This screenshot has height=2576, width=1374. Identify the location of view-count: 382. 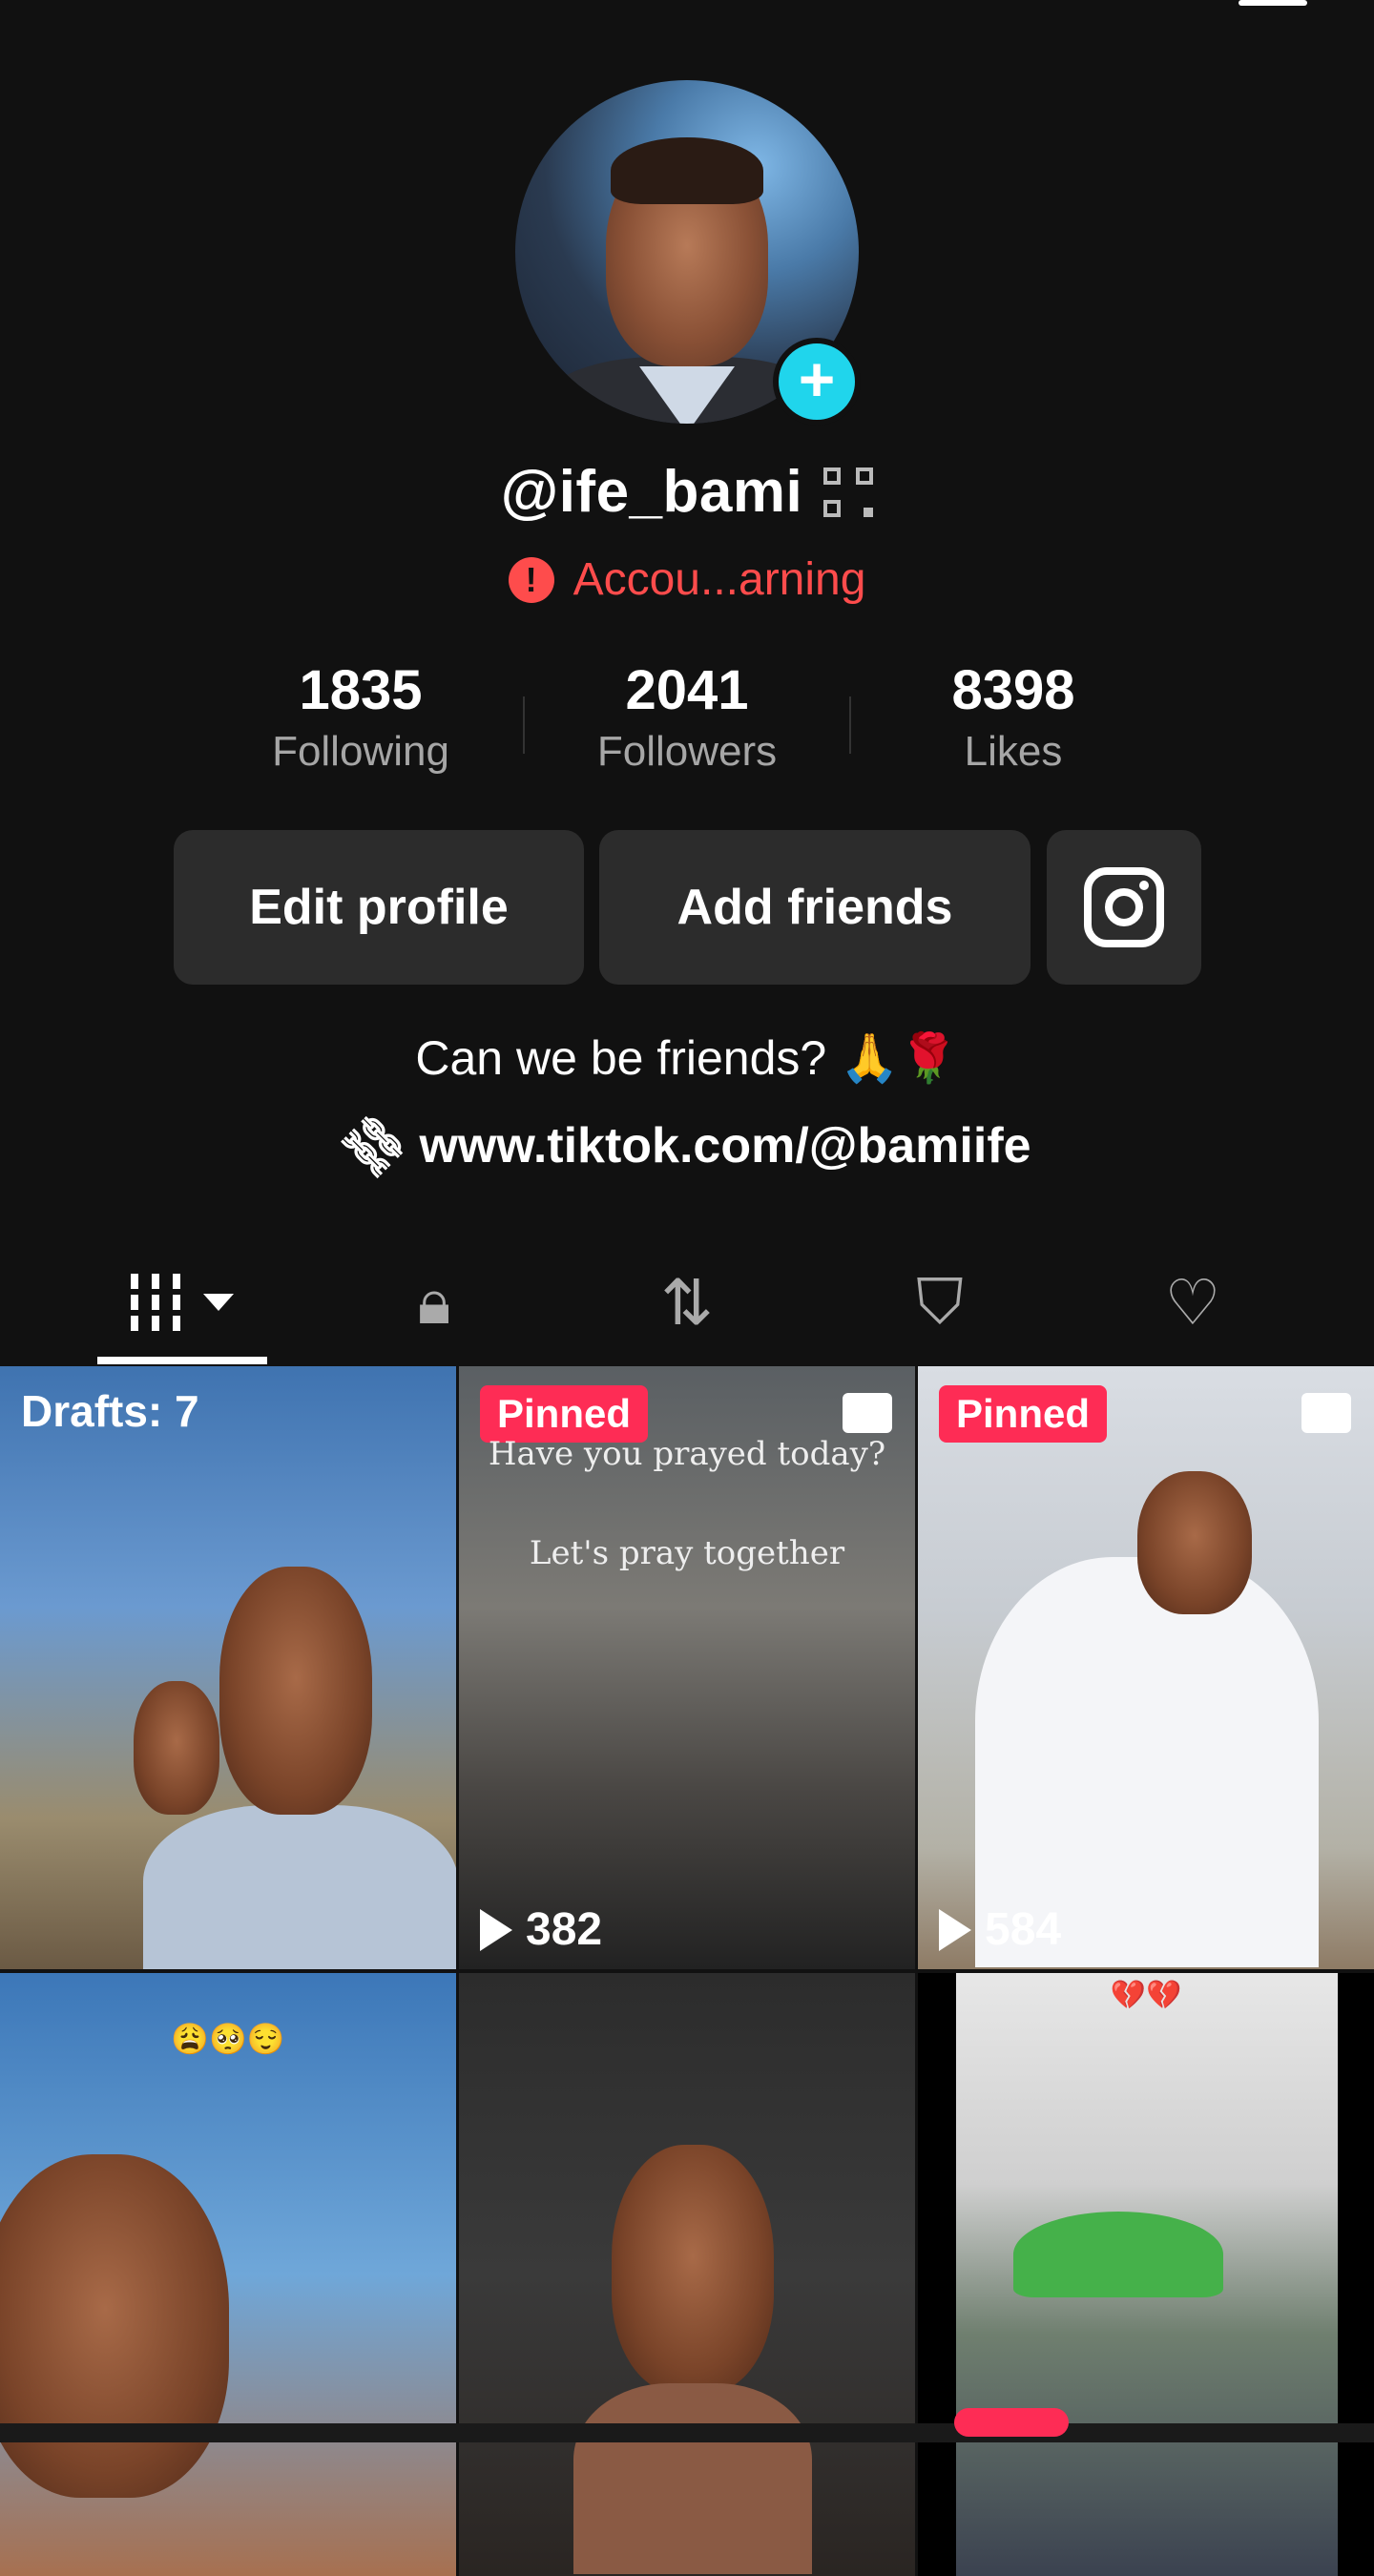
(541, 1929).